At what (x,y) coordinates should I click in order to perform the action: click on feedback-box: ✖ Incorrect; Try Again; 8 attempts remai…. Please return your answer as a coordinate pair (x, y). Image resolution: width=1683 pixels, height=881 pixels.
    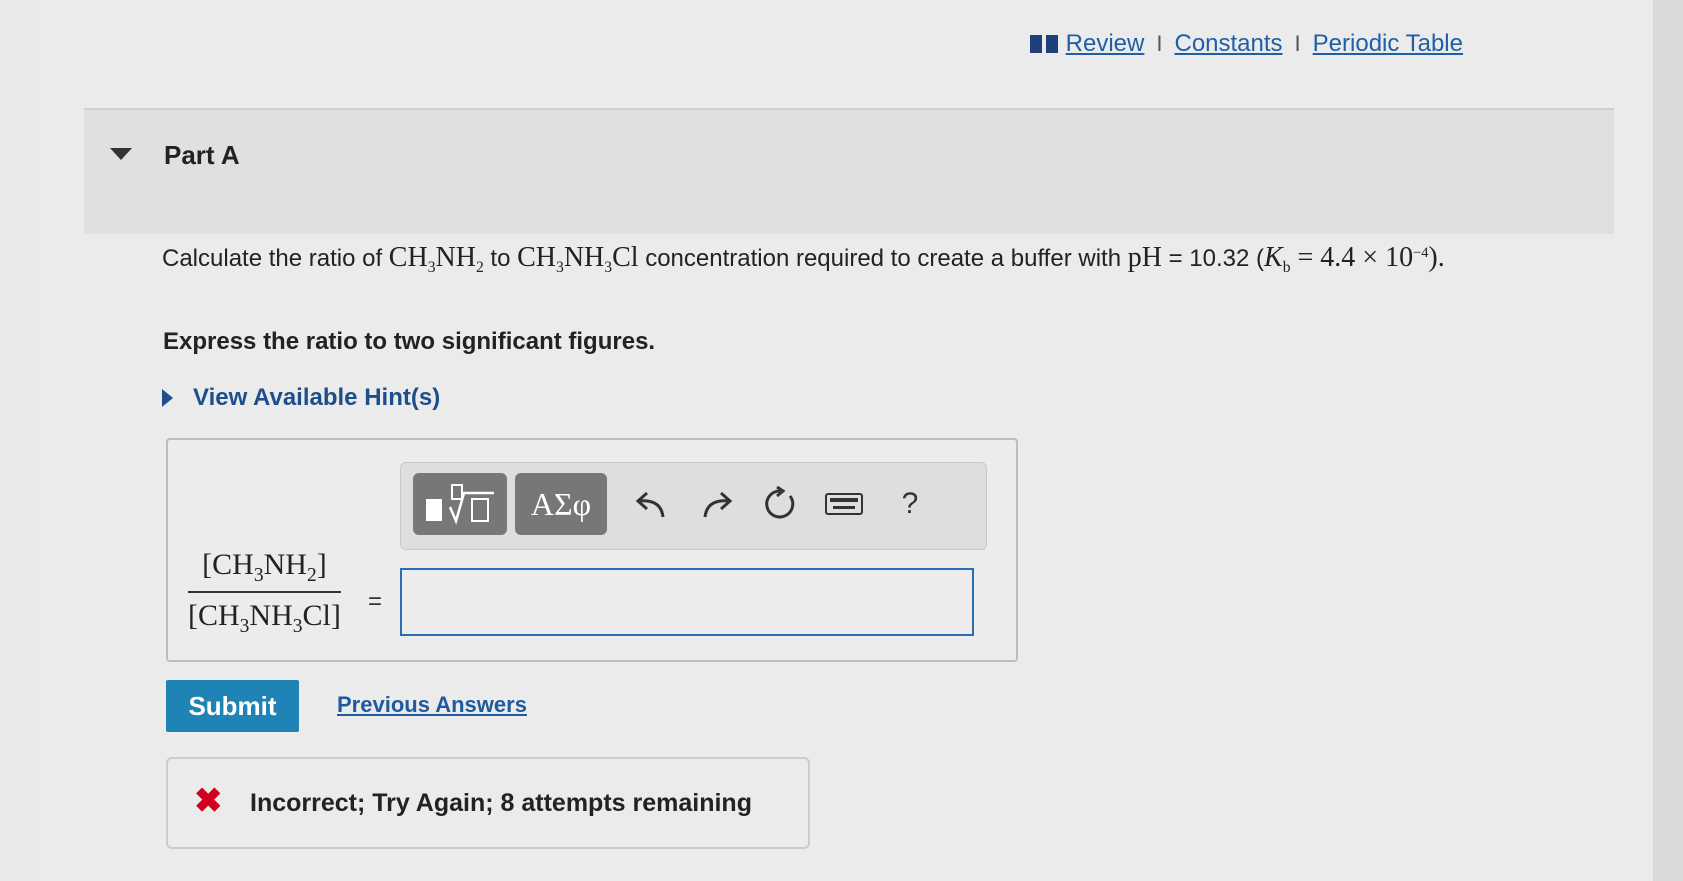
    Looking at the image, I should click on (488, 803).